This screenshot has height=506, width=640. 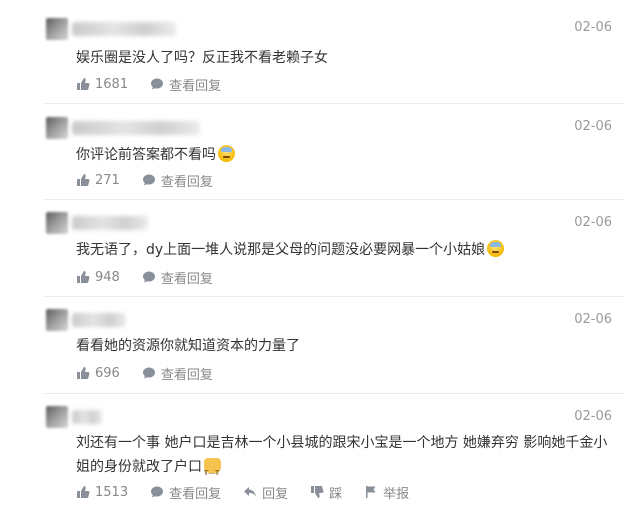 What do you see at coordinates (371, 492) in the screenshot?
I see `flag-icon` at bounding box center [371, 492].